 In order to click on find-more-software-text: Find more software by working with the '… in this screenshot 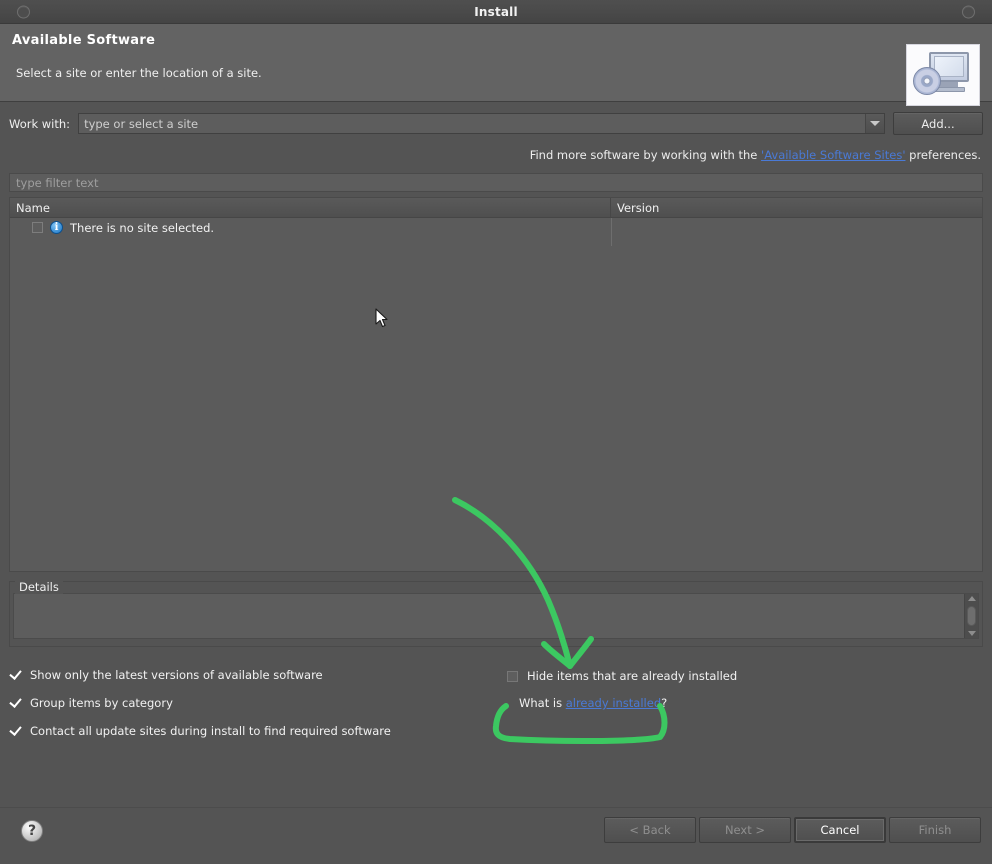, I will do `click(496, 155)`.